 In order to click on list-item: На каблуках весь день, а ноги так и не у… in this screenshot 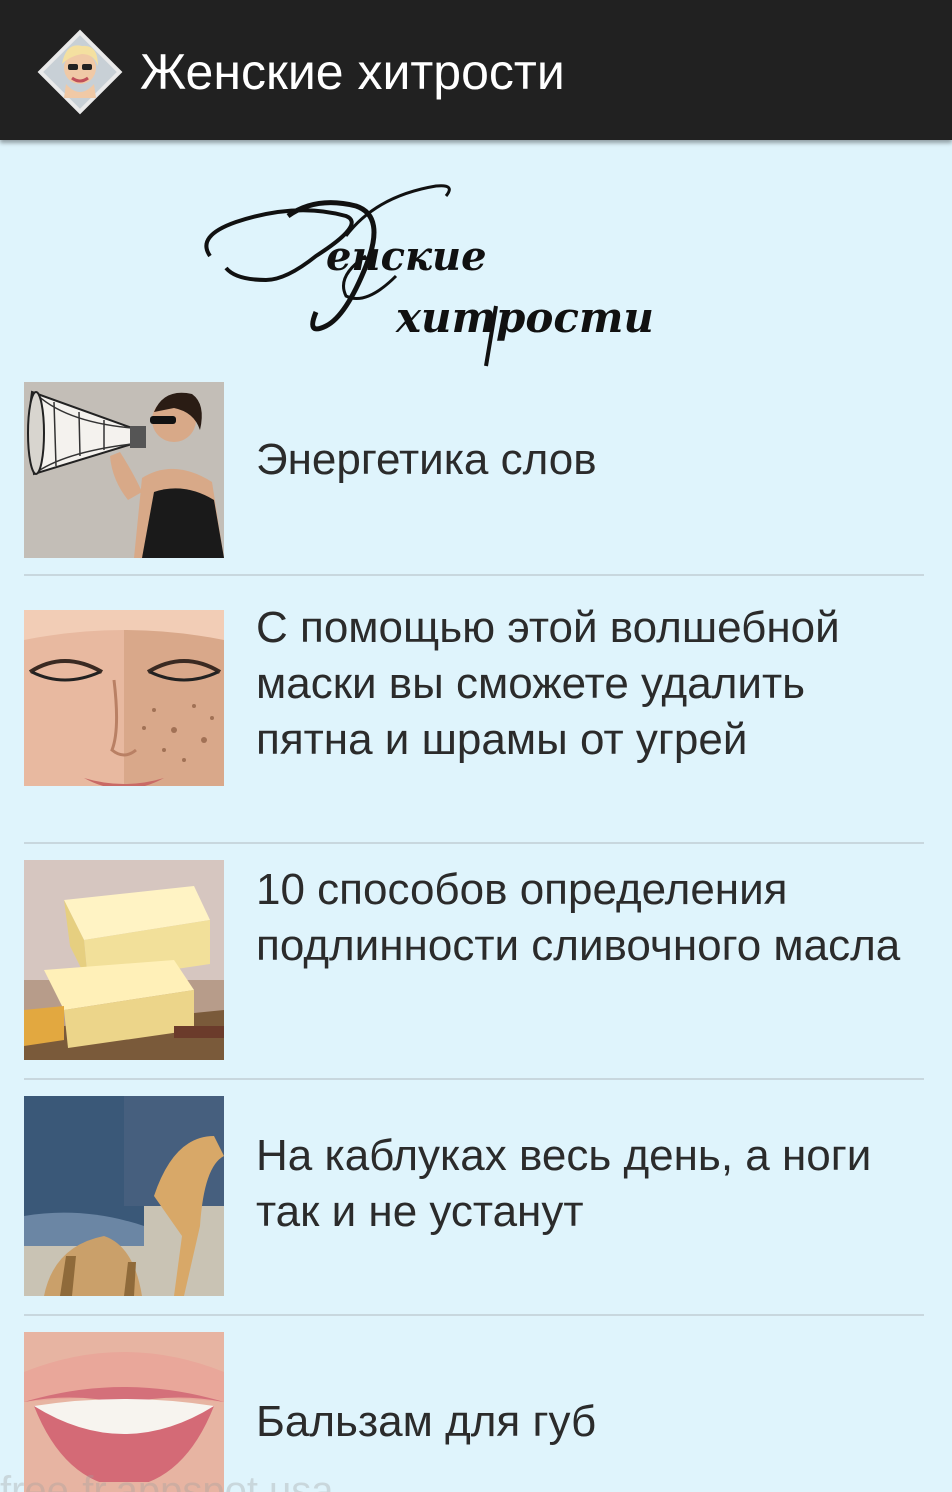, I will do `click(474, 1198)`.